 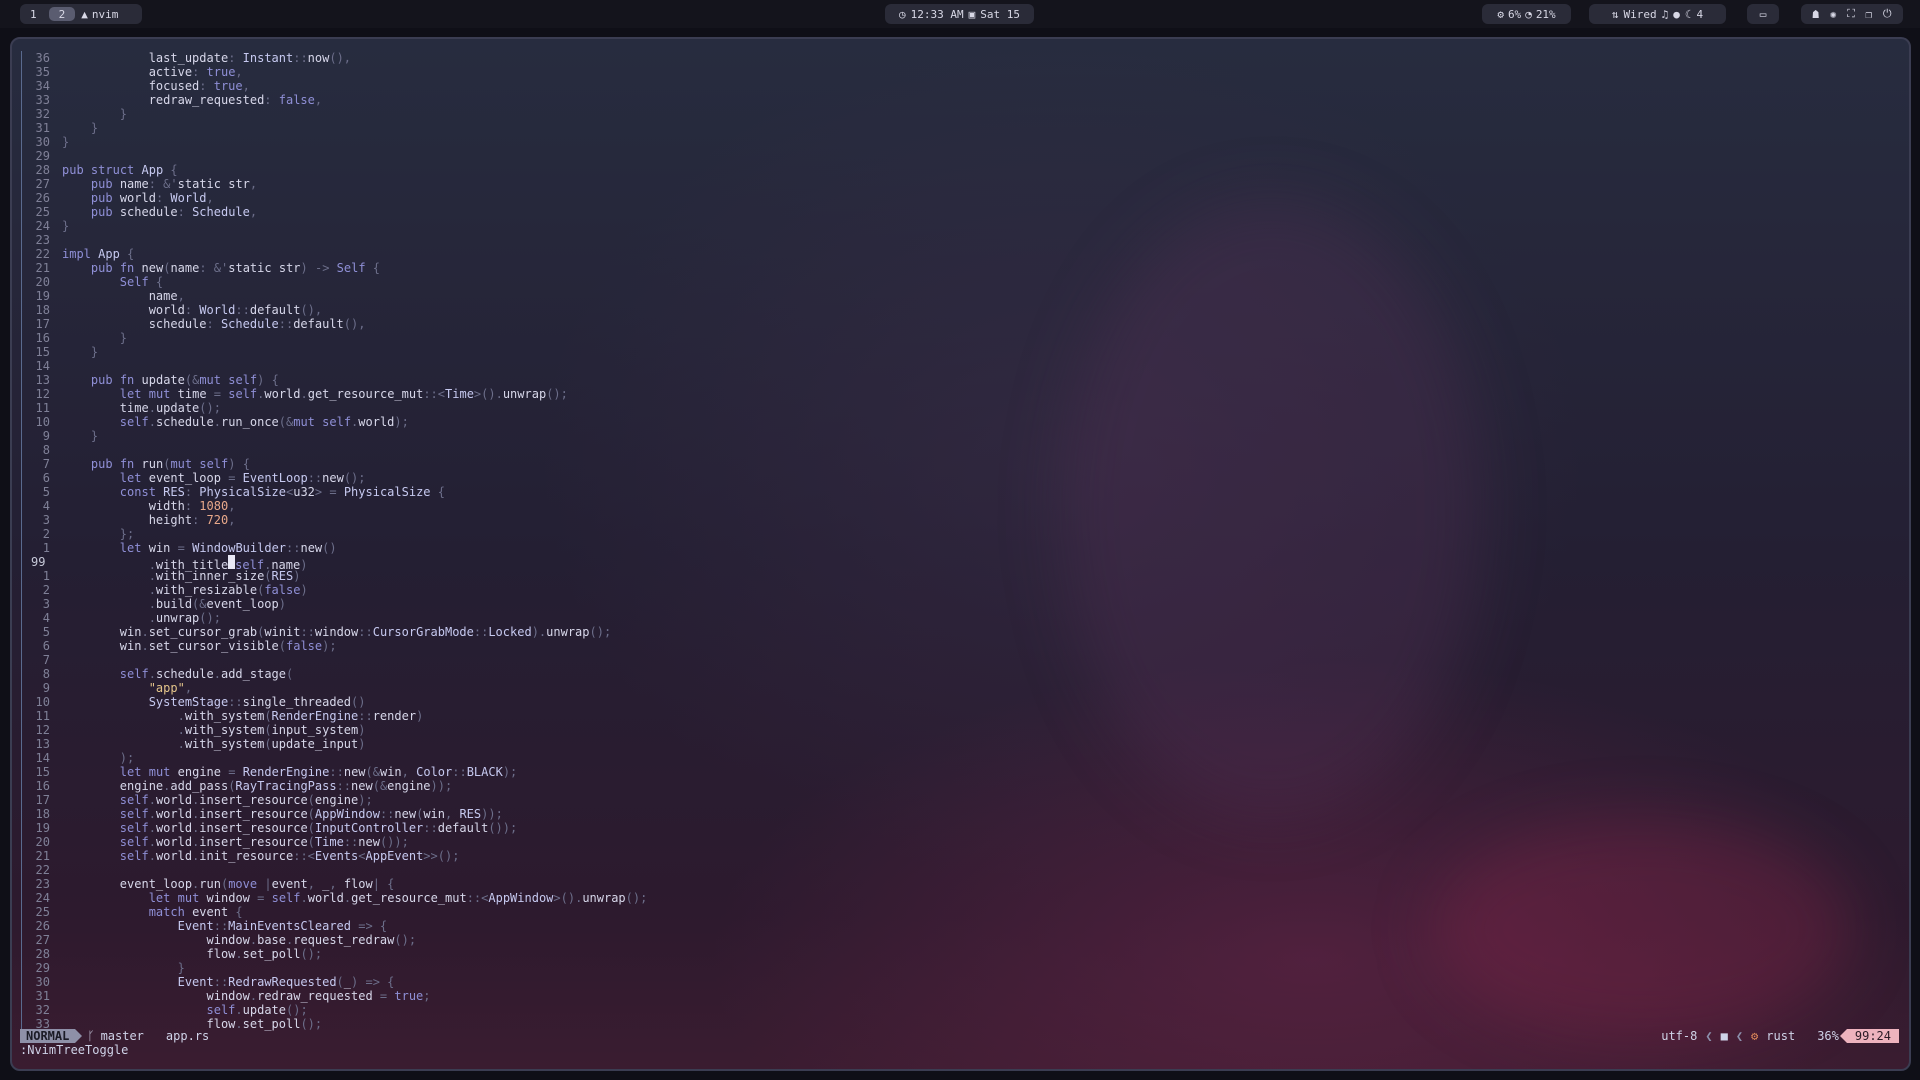 I want to click on code-line: 8 self.schedule.add_stage(, so click(x=960, y=674).